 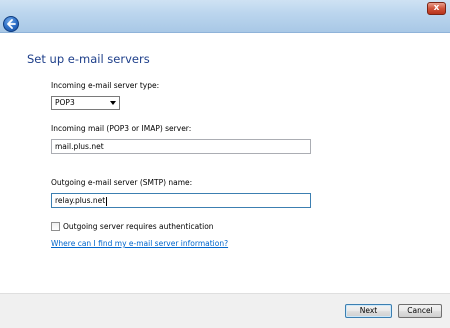 What do you see at coordinates (122, 182) in the screenshot?
I see `outgoing-server-label: Outgoing e-mail server (SMTP) name:` at bounding box center [122, 182].